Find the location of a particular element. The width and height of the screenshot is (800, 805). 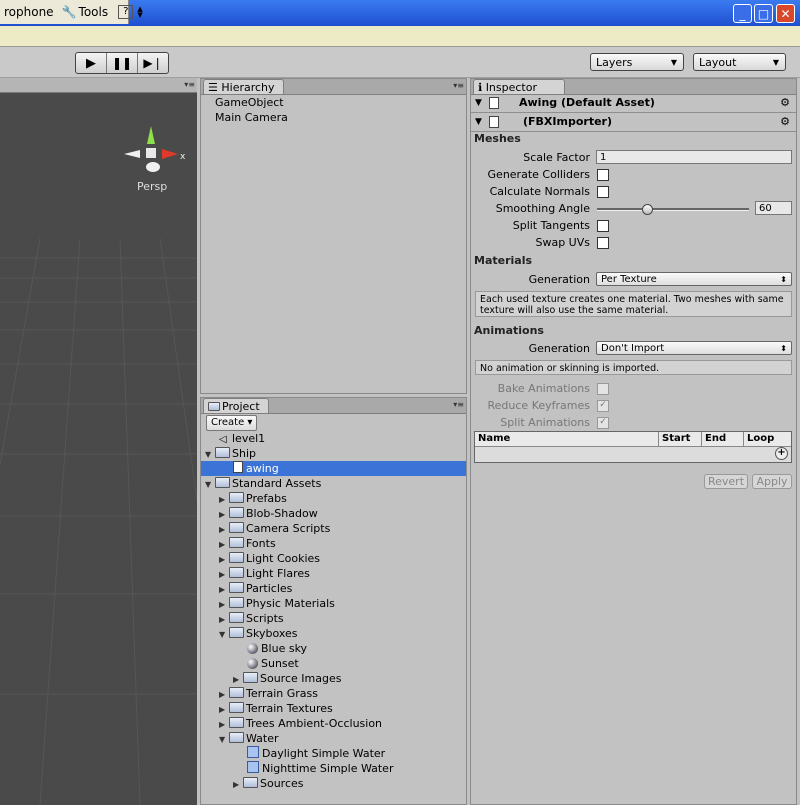

scale-factor-field: 1 is located at coordinates (694, 157).